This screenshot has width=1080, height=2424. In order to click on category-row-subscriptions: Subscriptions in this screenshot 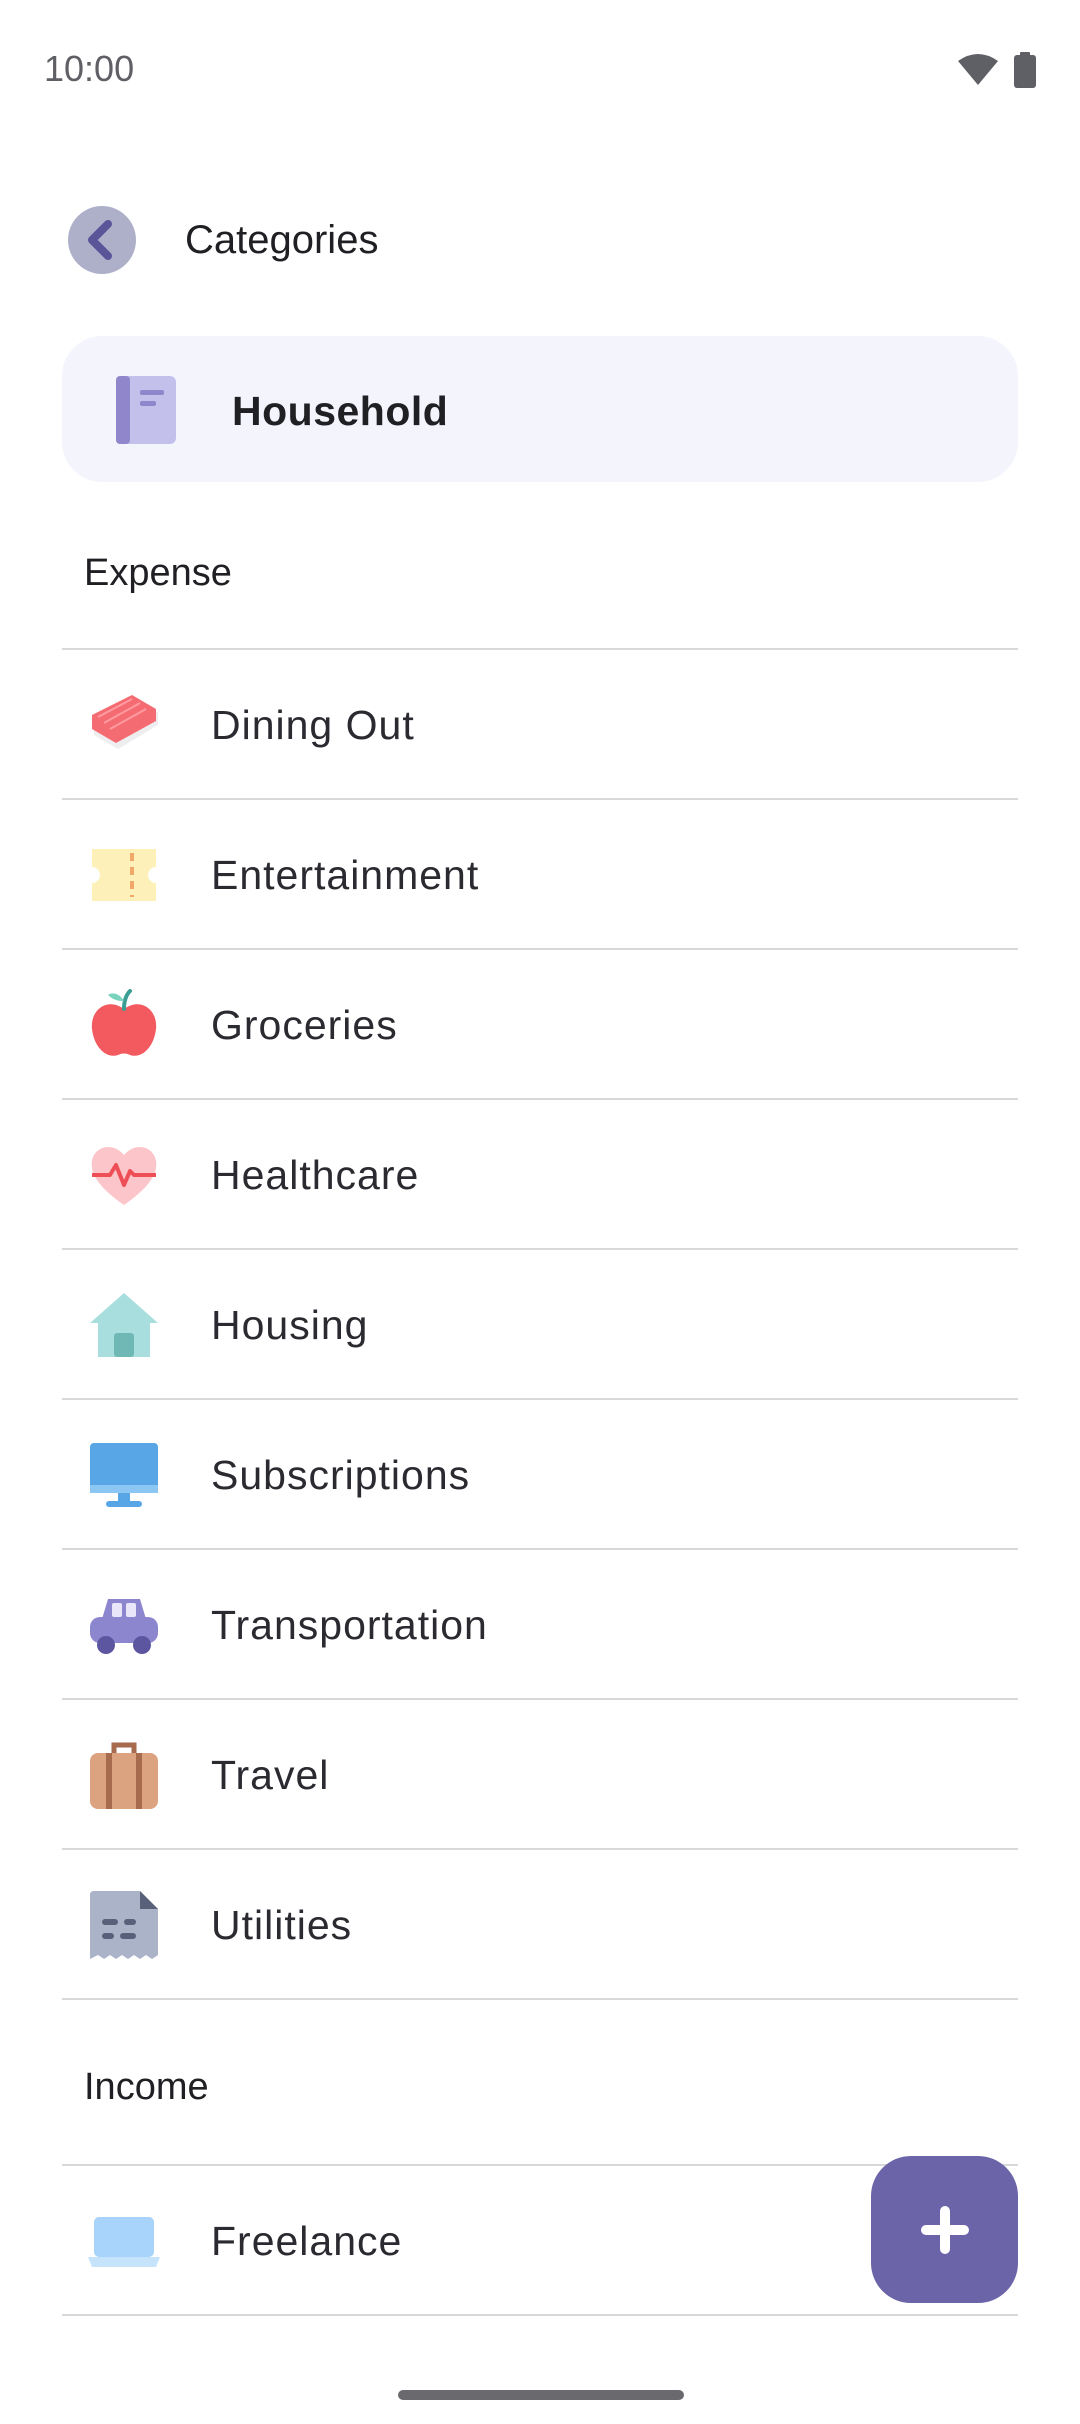, I will do `click(540, 1473)`.